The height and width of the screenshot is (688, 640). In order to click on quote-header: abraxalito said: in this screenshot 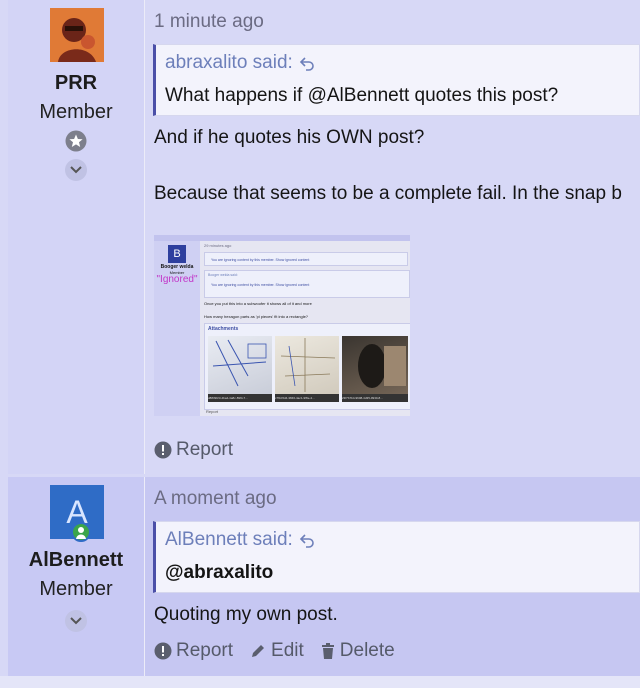, I will do `click(240, 63)`.